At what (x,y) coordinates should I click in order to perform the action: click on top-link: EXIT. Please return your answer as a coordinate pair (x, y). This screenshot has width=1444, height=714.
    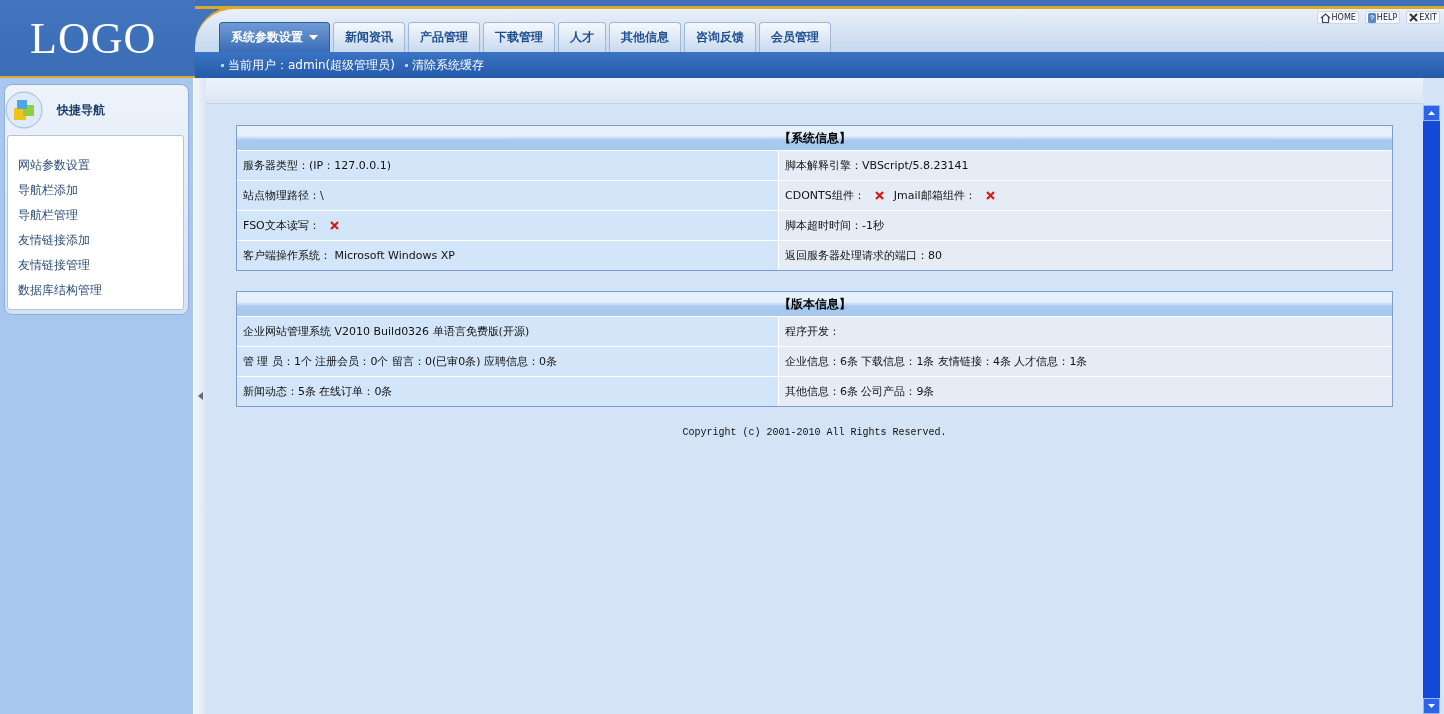
    Looking at the image, I should click on (1423, 17).